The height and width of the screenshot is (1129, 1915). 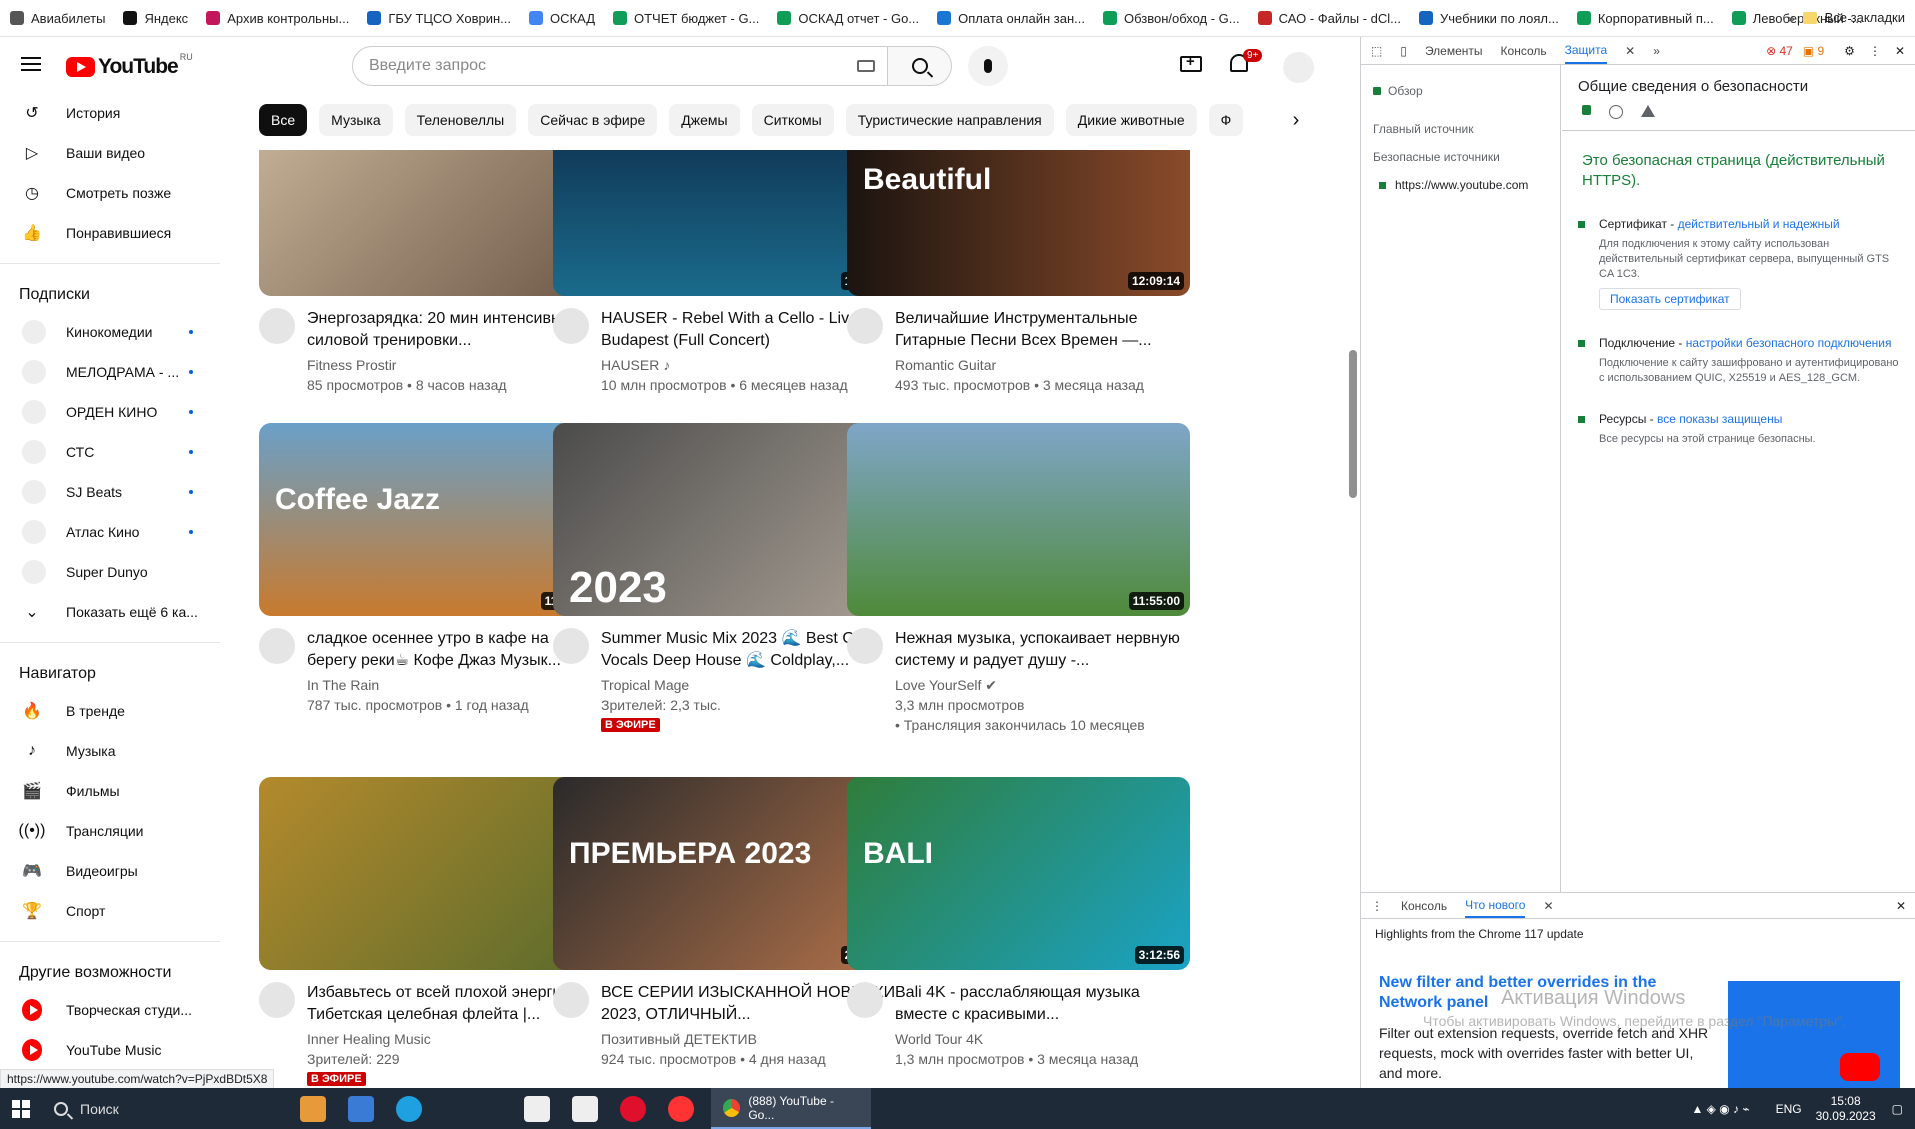 What do you see at coordinates (1901, 906) in the screenshot?
I see `close-drawer-icon: ✕` at bounding box center [1901, 906].